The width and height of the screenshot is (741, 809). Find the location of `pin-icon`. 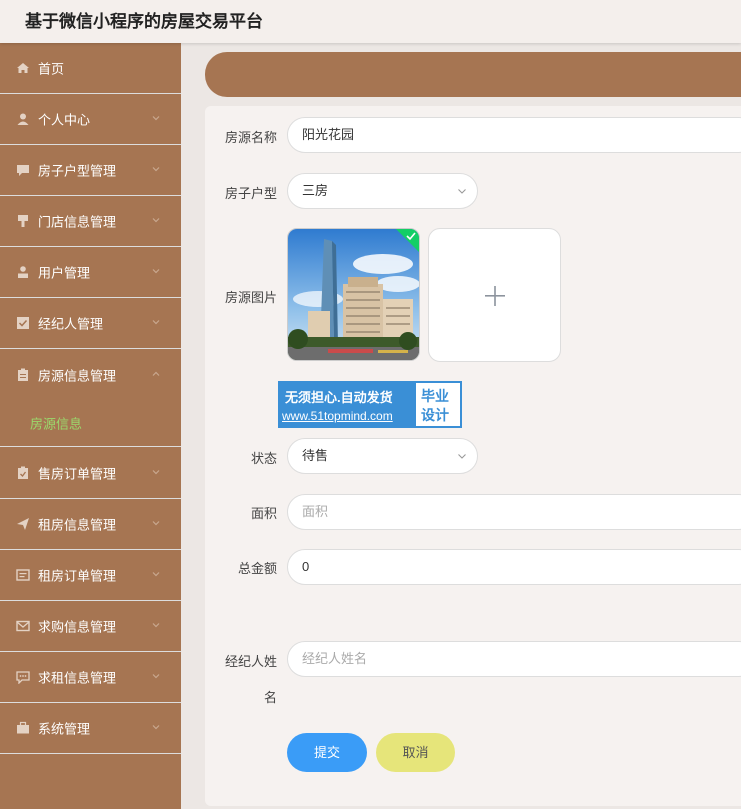

pin-icon is located at coordinates (23, 221).